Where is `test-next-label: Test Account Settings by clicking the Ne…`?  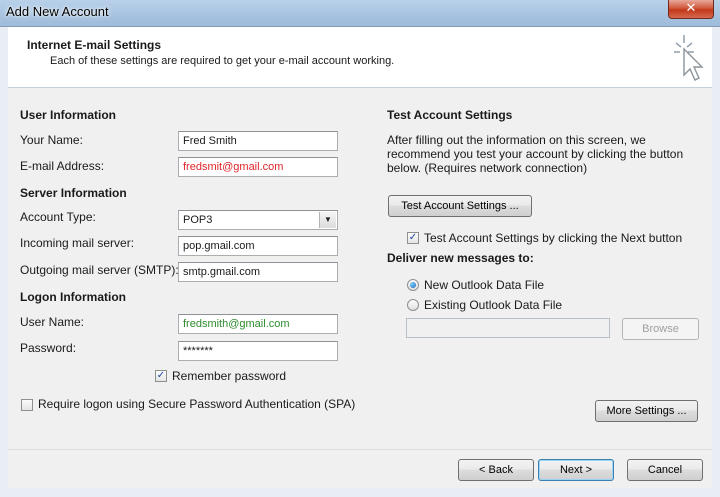 test-next-label: Test Account Settings by clicking the Ne… is located at coordinates (553, 238).